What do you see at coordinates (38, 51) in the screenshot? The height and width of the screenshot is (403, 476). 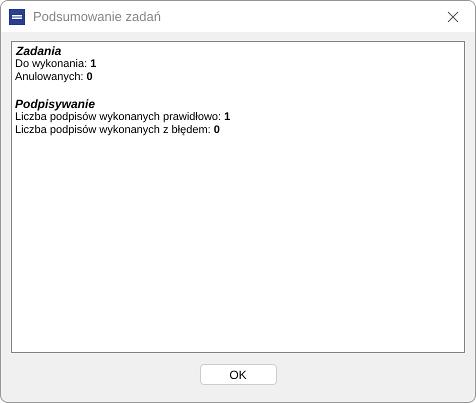 I see `section-heading: Zadania` at bounding box center [38, 51].